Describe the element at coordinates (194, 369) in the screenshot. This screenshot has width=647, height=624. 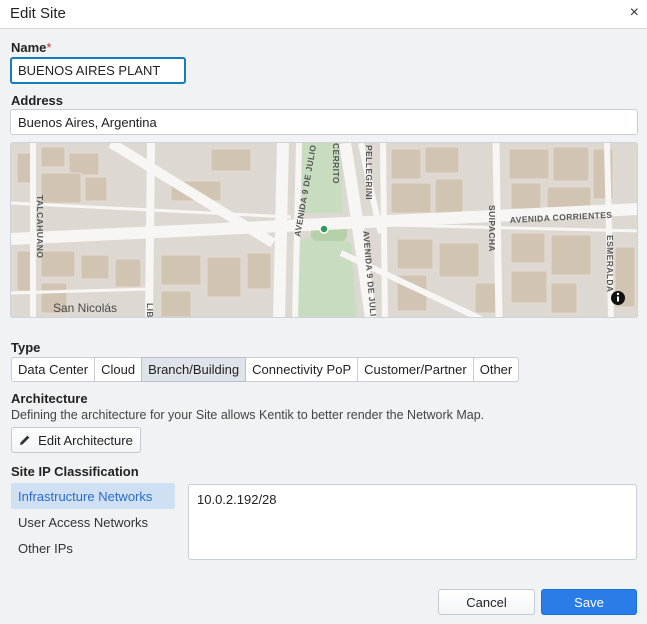
I see `type-option-branch-building: Branch/Building` at that location.